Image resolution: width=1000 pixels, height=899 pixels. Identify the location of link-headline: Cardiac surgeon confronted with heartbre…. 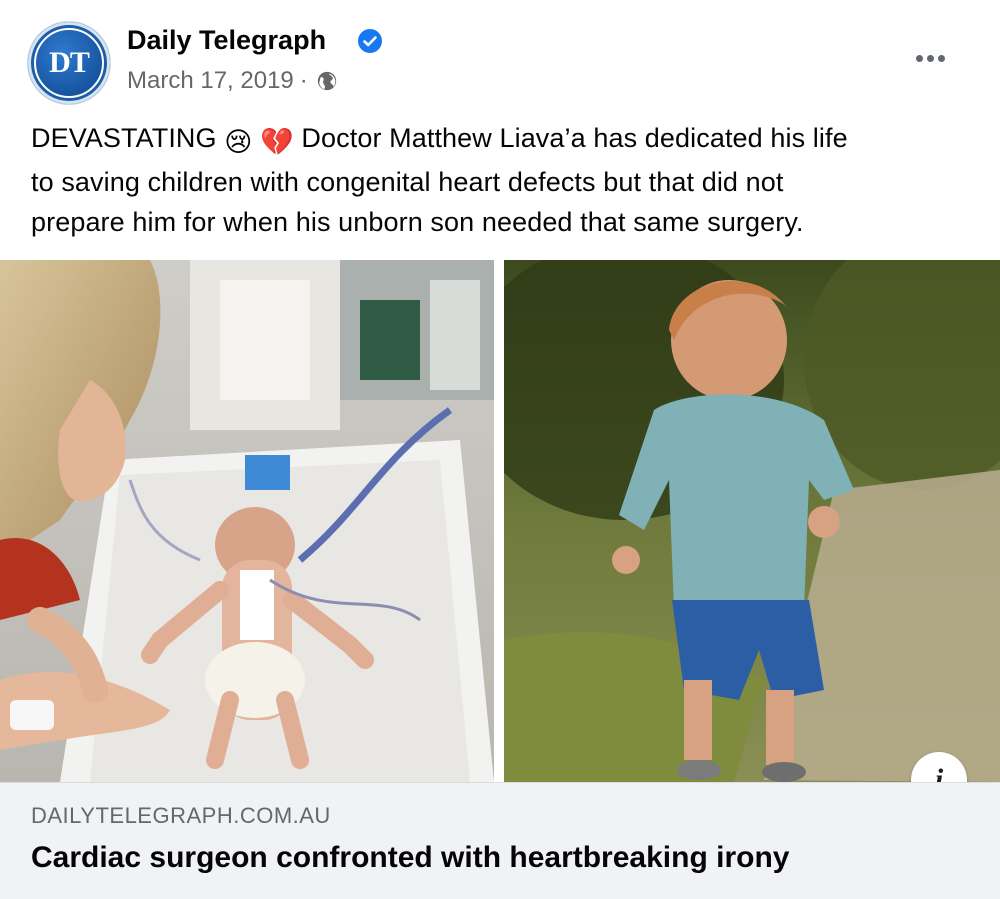
(410, 858).